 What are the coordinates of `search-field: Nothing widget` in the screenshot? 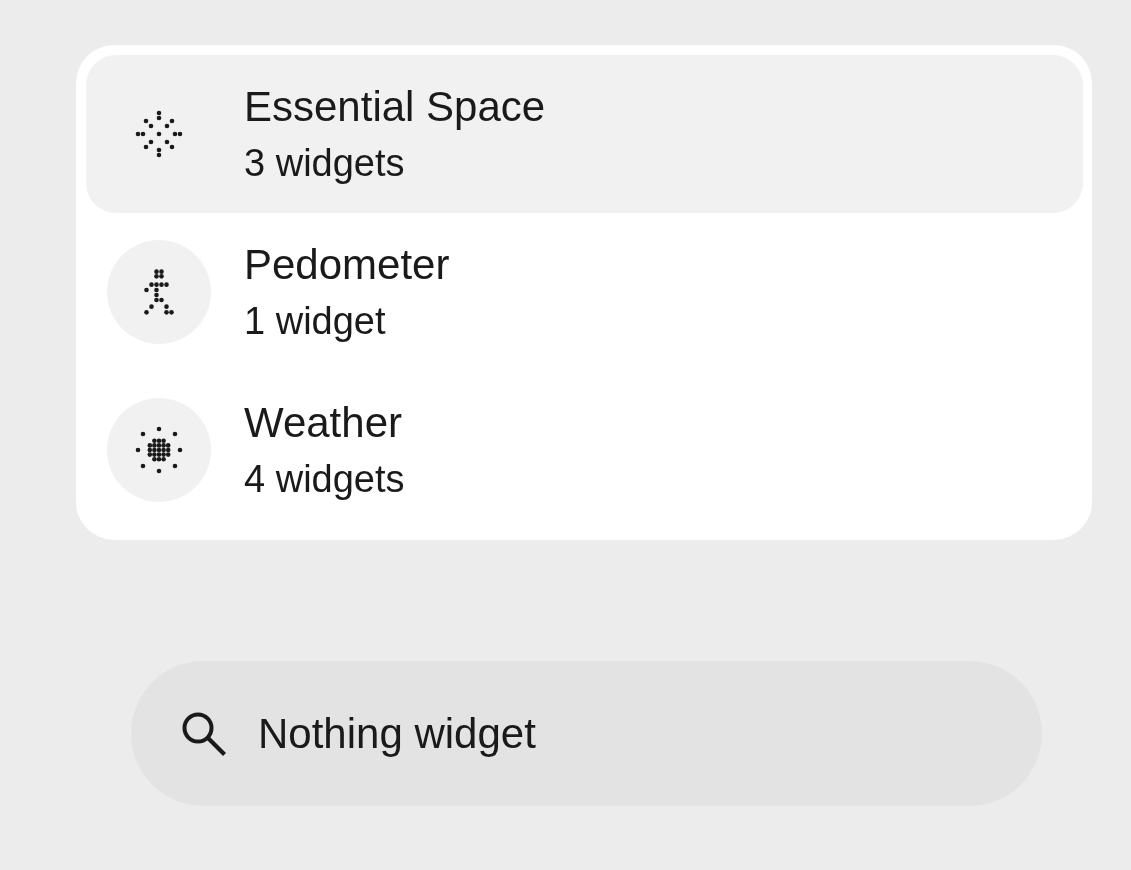 It's located at (586, 733).